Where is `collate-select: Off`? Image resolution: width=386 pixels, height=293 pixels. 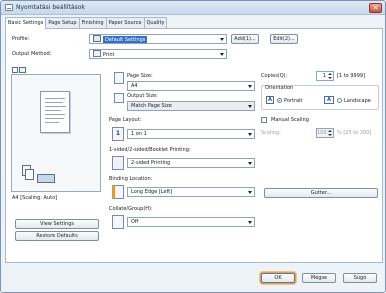 collate-select: Off is located at coordinates (191, 222).